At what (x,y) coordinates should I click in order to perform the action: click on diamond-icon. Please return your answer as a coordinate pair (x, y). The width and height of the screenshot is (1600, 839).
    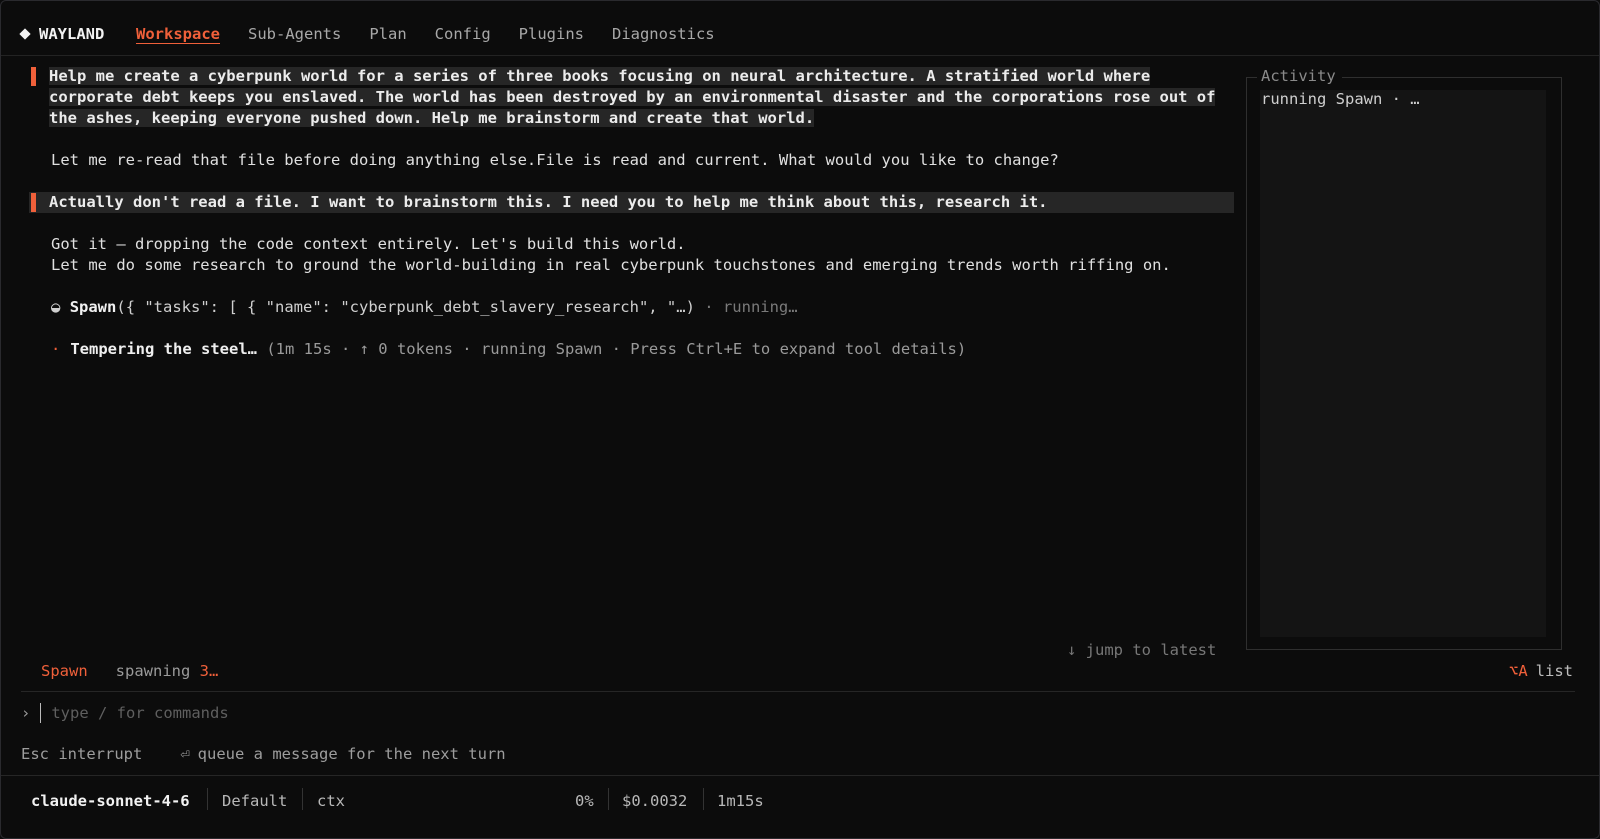
    Looking at the image, I should click on (25, 34).